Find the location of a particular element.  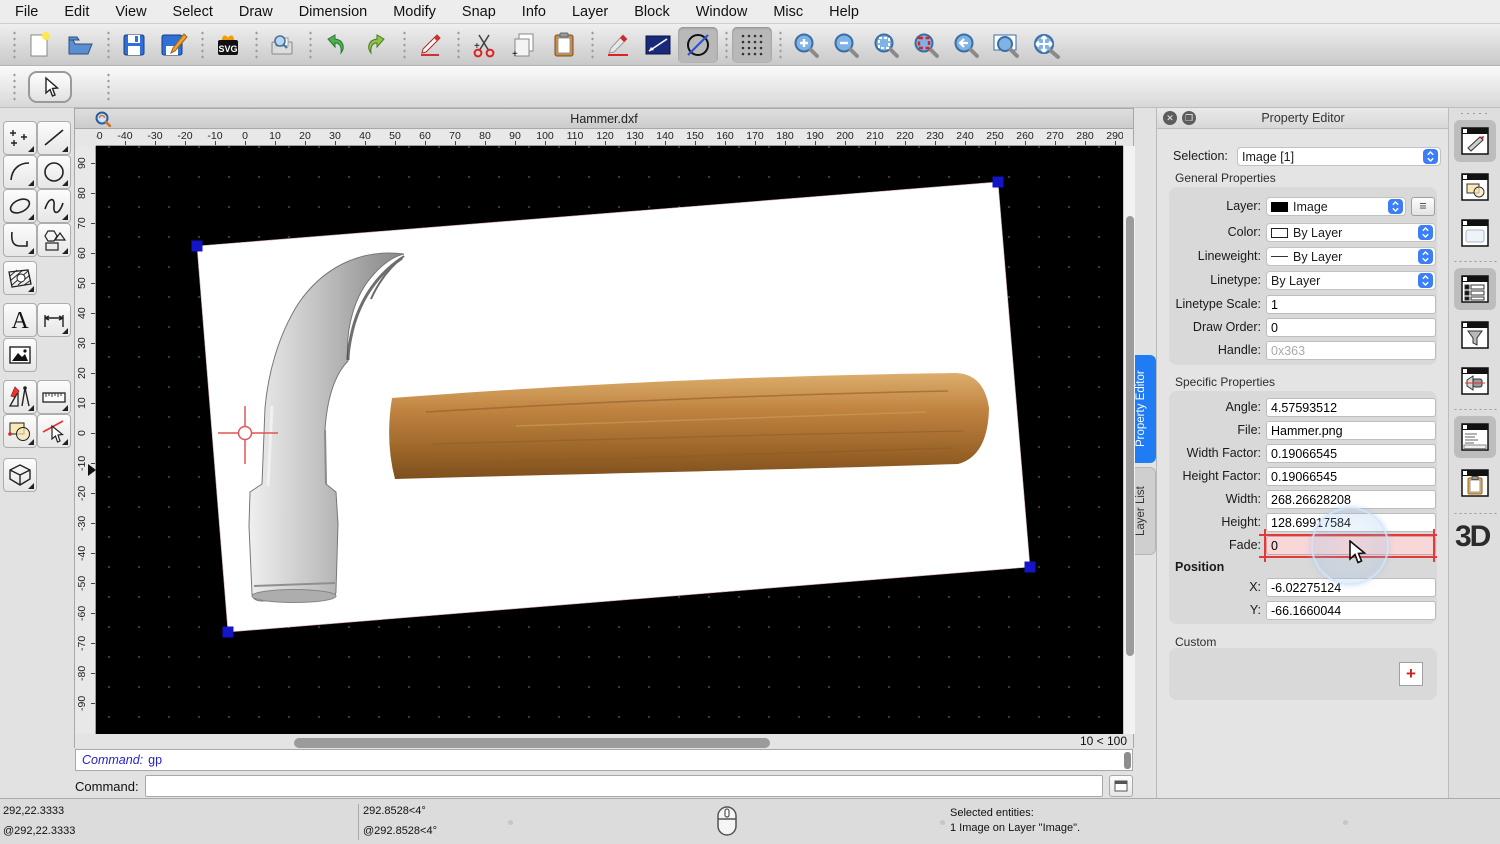

command-trigger-dock-button is located at coordinates (1475, 381).